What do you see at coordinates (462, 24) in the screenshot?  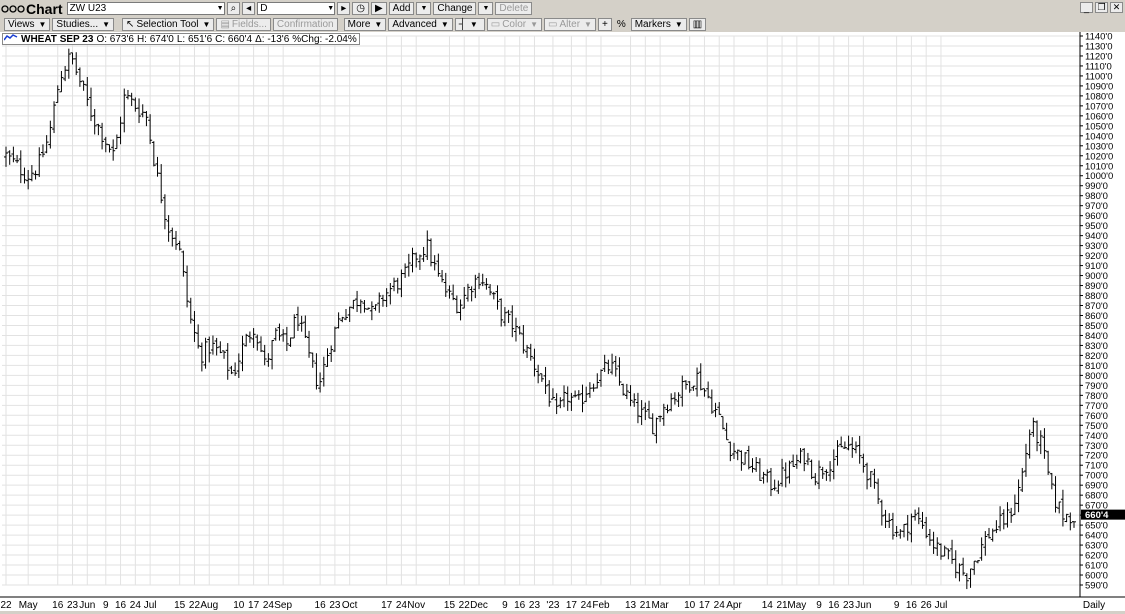 I see `ohlc-bar-icon: ┤` at bounding box center [462, 24].